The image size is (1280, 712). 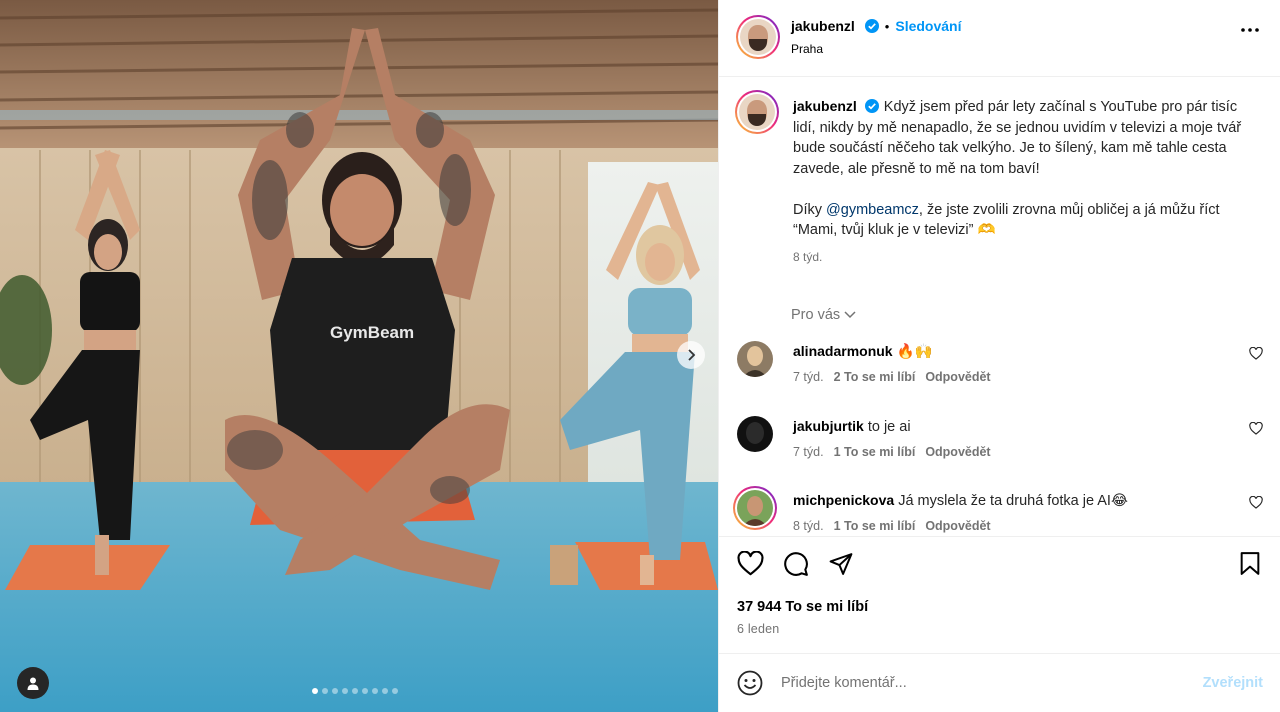 I want to click on comment-icon, so click(x=796, y=564).